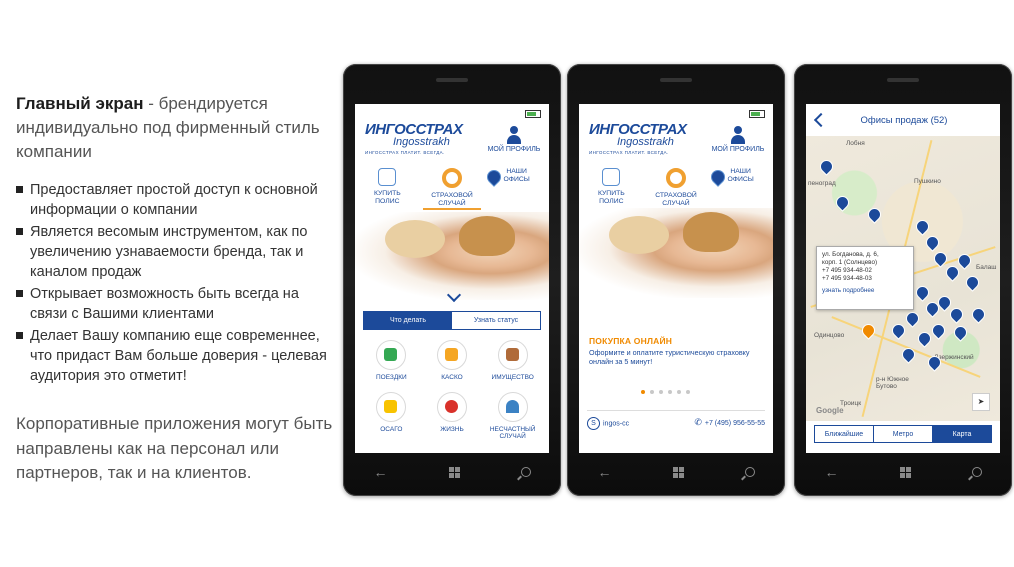 Image resolution: width=1014 pixels, height=567 pixels. Describe the element at coordinates (892, 383) in the screenshot. I see `map-label: р-н Южное Бутово` at that location.